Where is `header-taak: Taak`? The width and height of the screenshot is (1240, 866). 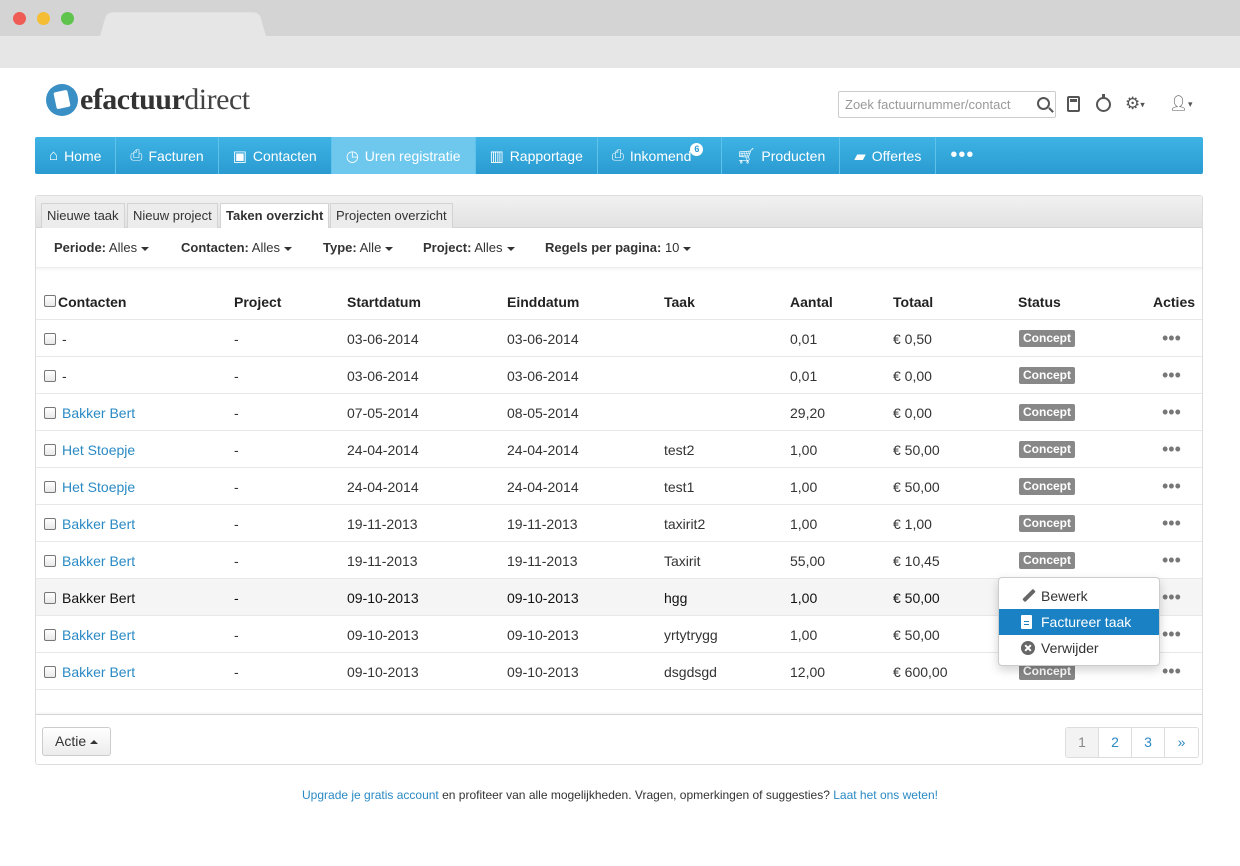
header-taak: Taak is located at coordinates (679, 302).